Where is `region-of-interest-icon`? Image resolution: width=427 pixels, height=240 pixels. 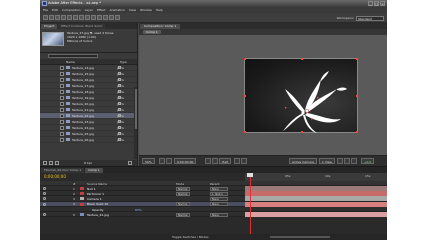 region-of-interest-icon is located at coordinates (237, 161).